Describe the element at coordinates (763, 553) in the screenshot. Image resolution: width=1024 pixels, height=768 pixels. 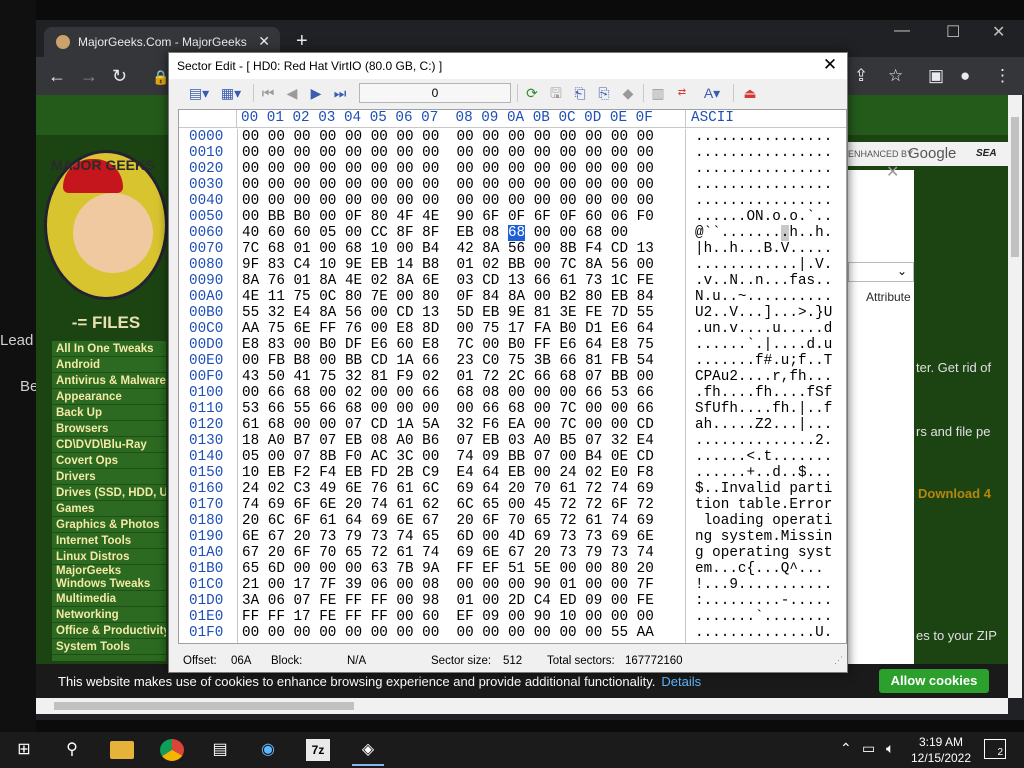
I see `row-ascii: g operating syst` at that location.